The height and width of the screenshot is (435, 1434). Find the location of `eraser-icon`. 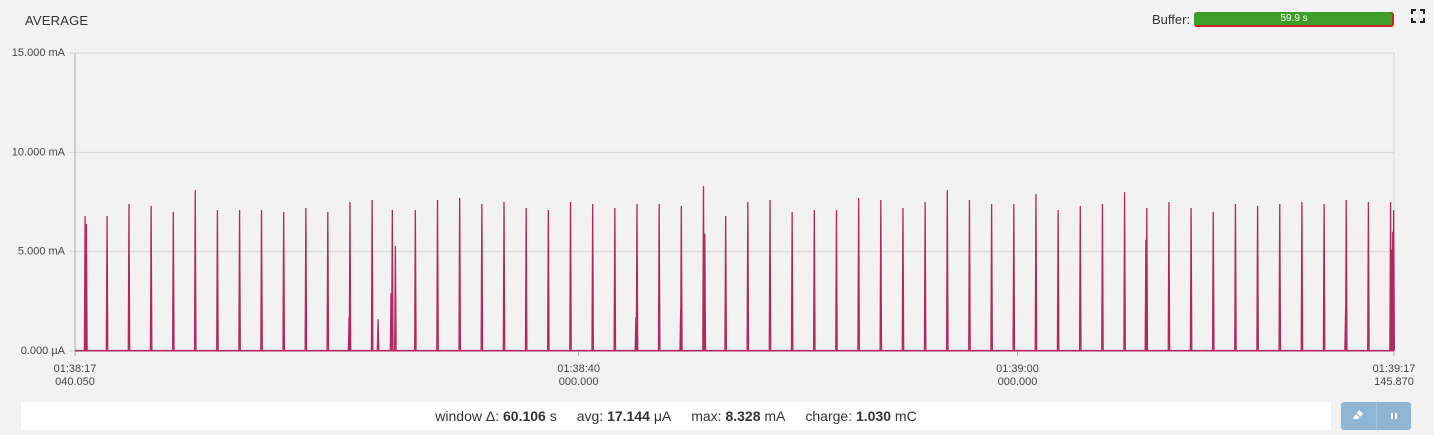

eraser-icon is located at coordinates (1358, 416).